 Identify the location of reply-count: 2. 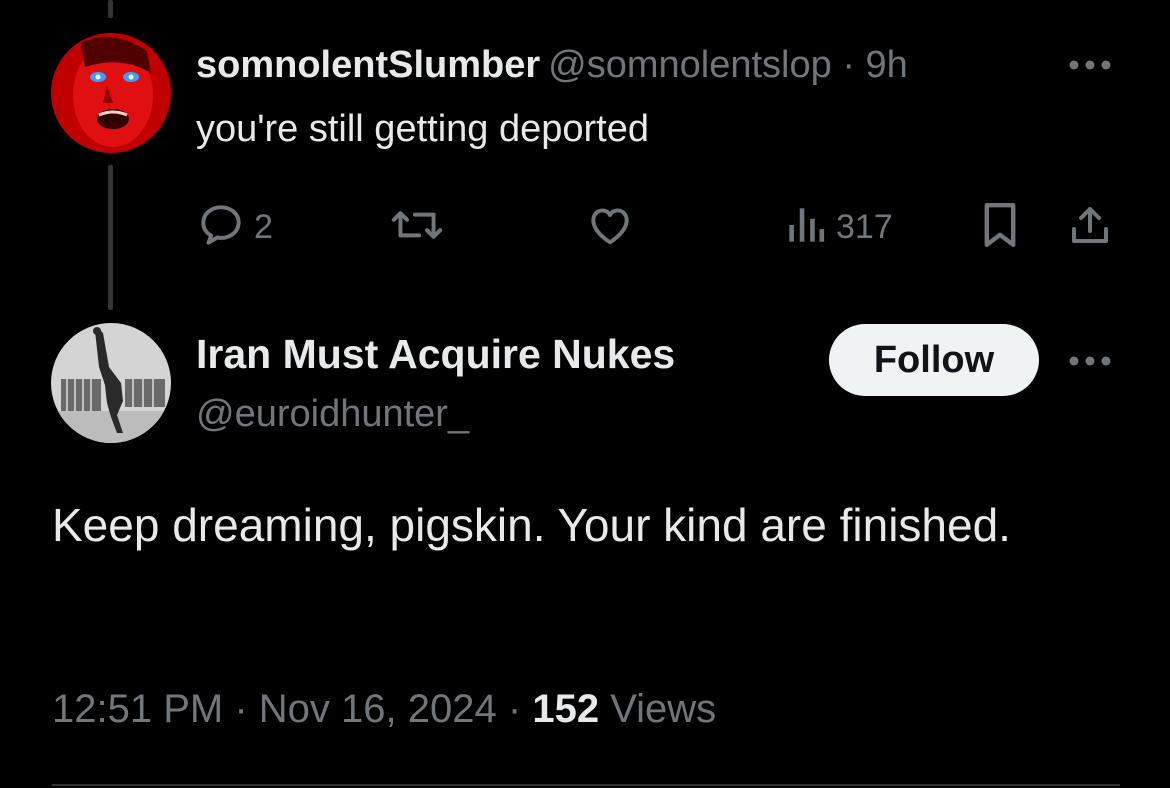
(263, 226).